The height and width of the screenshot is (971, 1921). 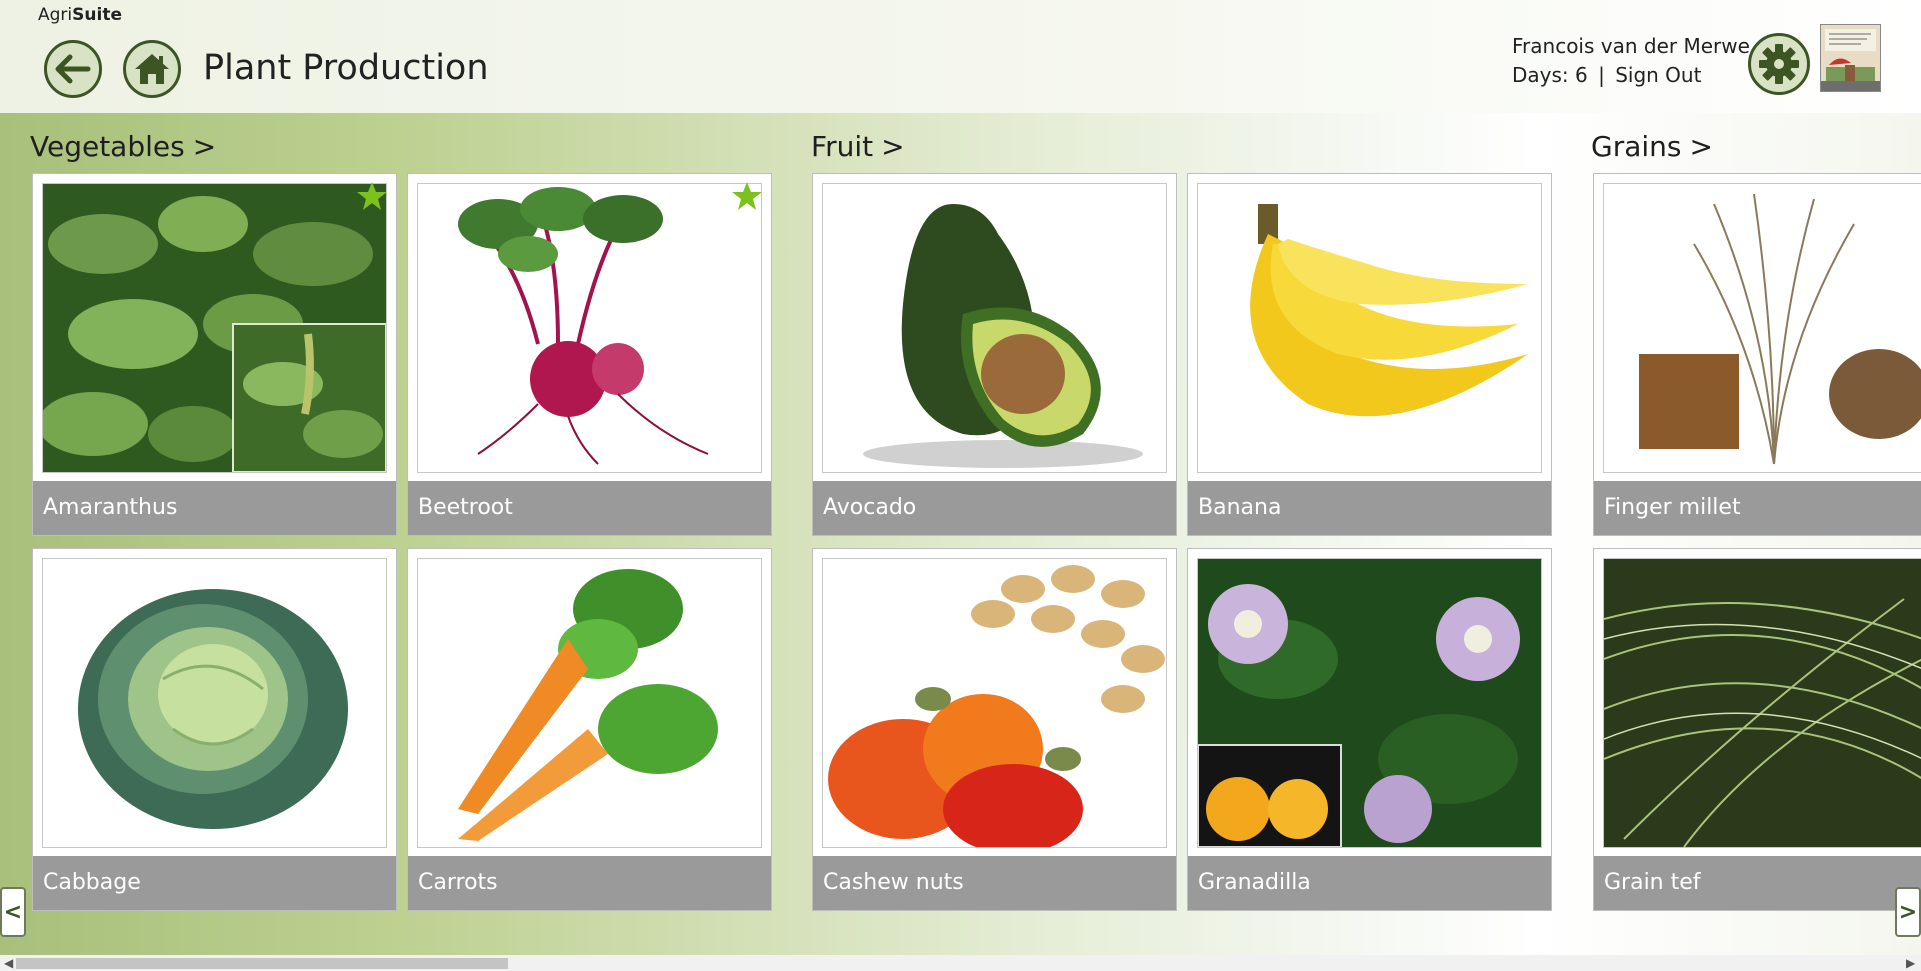 I want to click on tile-amaranthus: Amaranthus, so click(x=214, y=354).